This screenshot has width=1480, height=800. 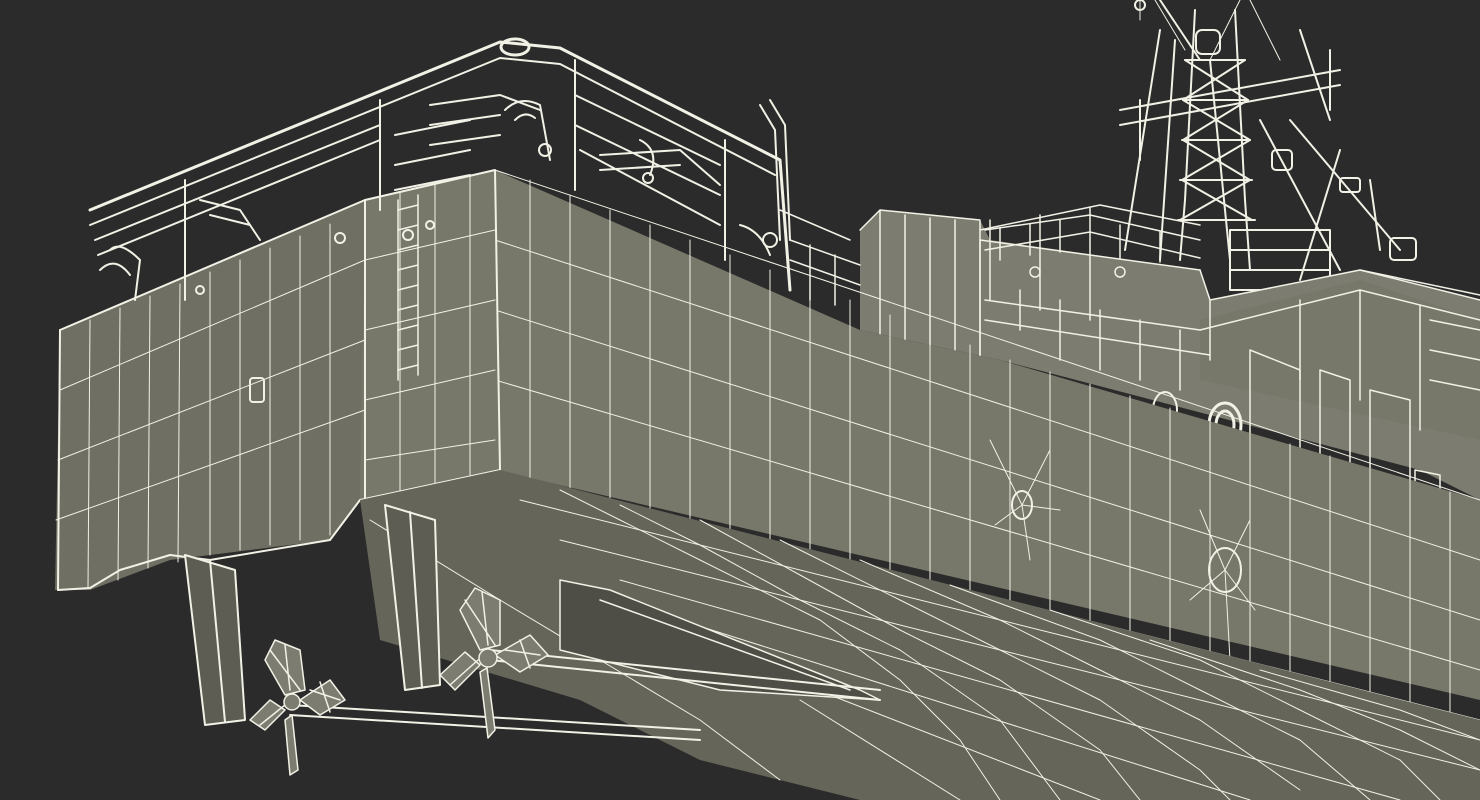 What do you see at coordinates (1268, 145) in the screenshot?
I see `mast` at bounding box center [1268, 145].